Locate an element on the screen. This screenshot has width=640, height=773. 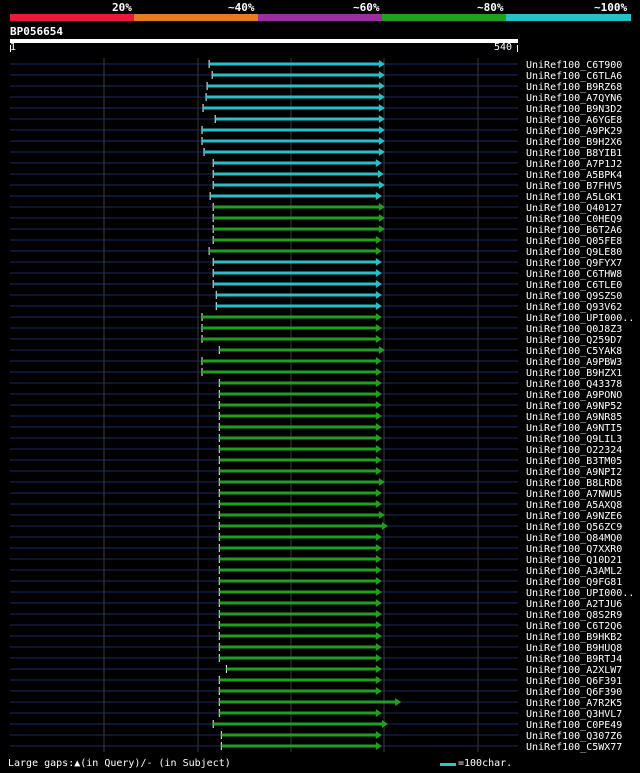
hit-row: UniRef100_Q40127 is located at coordinates (316, 208).